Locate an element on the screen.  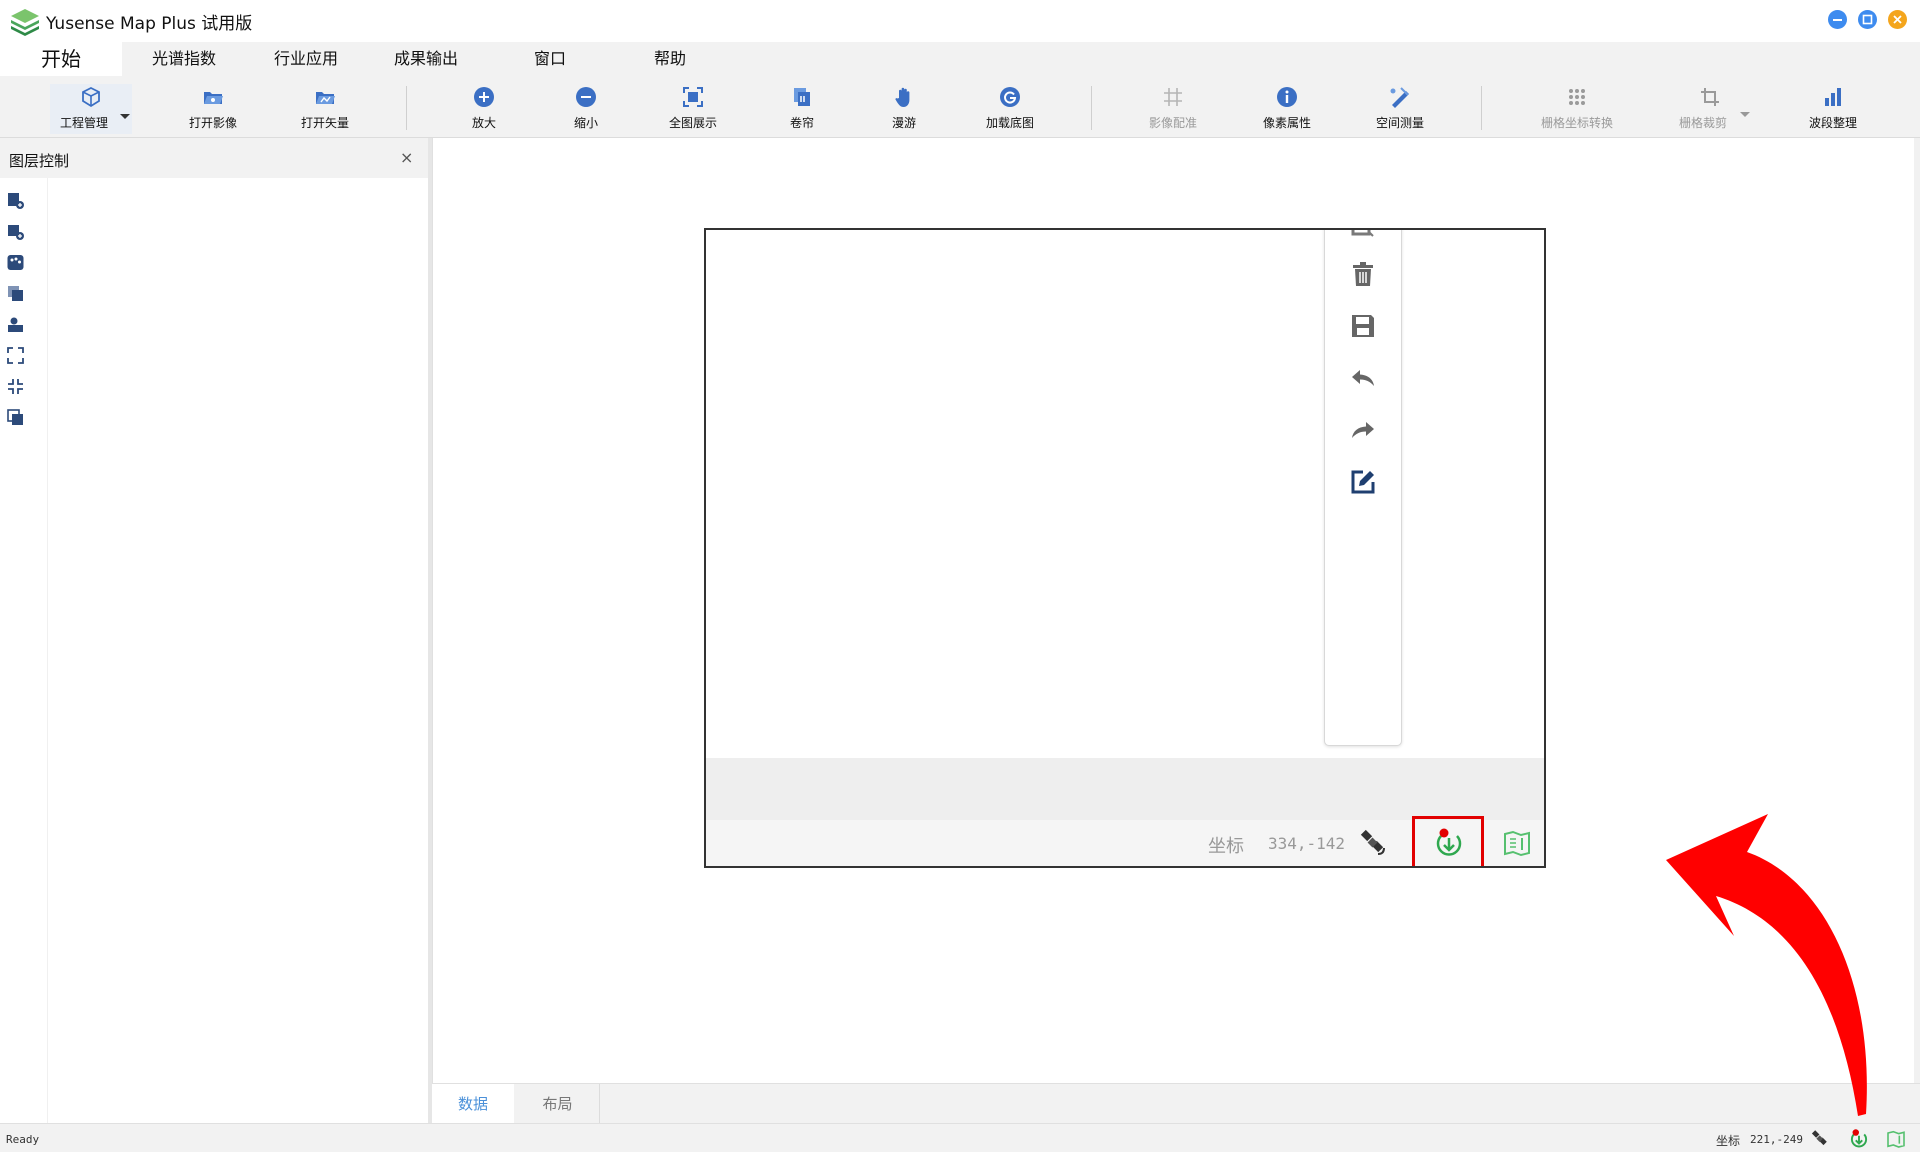
zoom-in-button: 放大 is located at coordinates (484, 109).